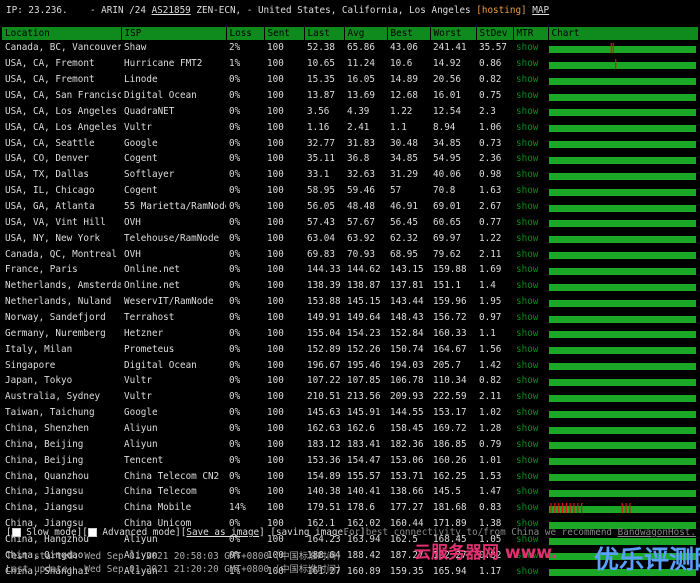  What do you see at coordinates (92, 532) in the screenshot?
I see `advanced-mode-checkbox` at bounding box center [92, 532].